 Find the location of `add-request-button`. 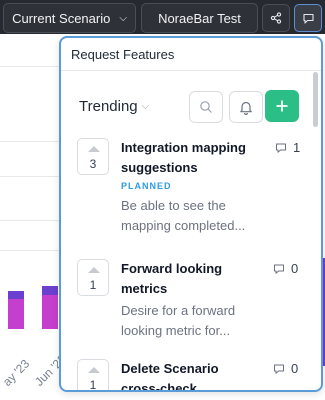

add-request-button is located at coordinates (282, 106).